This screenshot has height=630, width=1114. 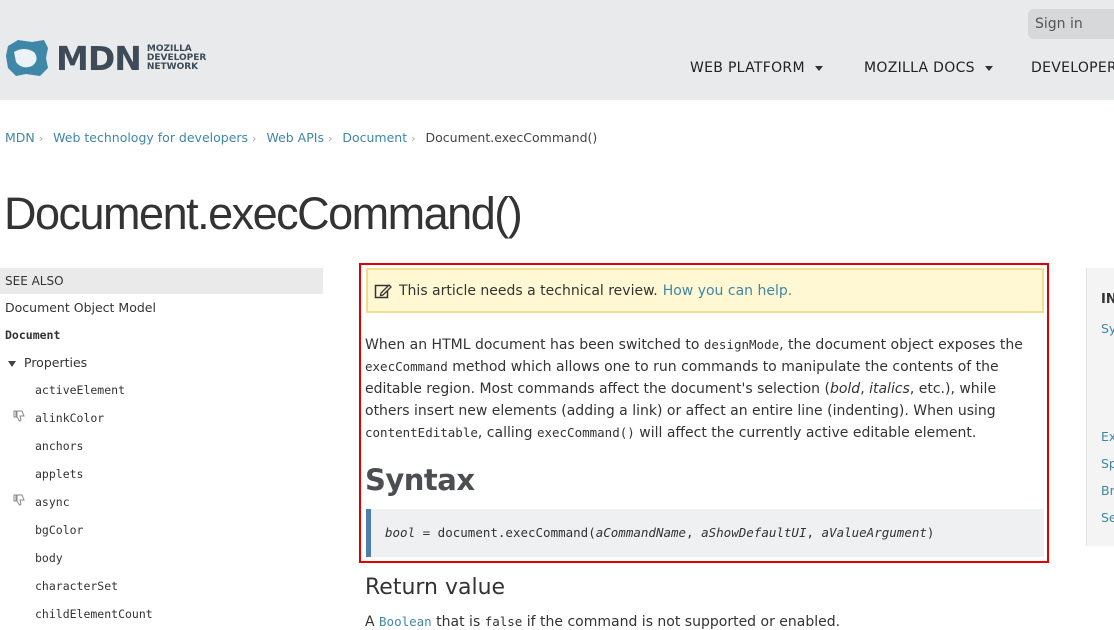 I want to click on logo-sub-line: NETWORK, so click(x=172, y=66).